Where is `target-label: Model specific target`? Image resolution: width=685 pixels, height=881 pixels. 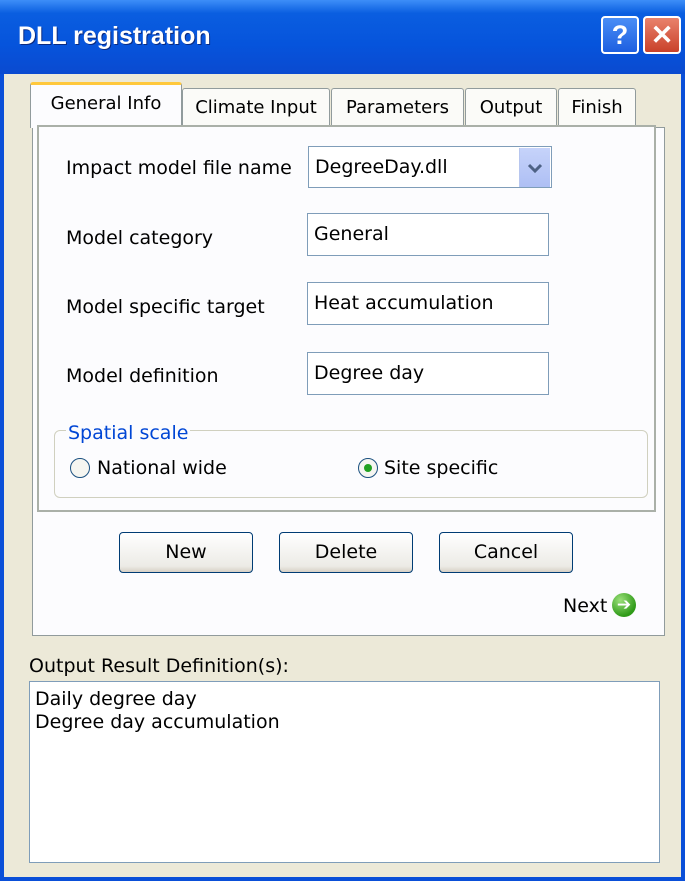 target-label: Model specific target is located at coordinates (165, 307).